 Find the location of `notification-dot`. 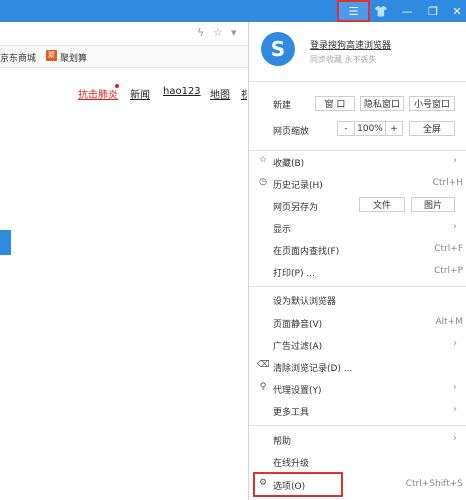

notification-dot is located at coordinates (117, 86).